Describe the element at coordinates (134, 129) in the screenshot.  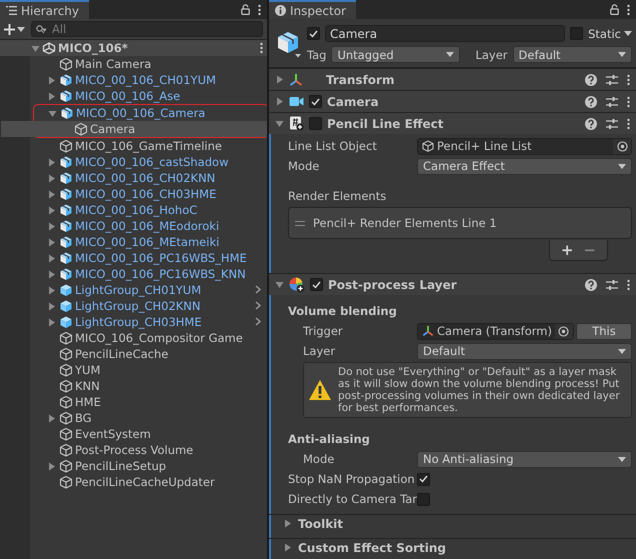
I see `hierarchy-item: Camera` at that location.